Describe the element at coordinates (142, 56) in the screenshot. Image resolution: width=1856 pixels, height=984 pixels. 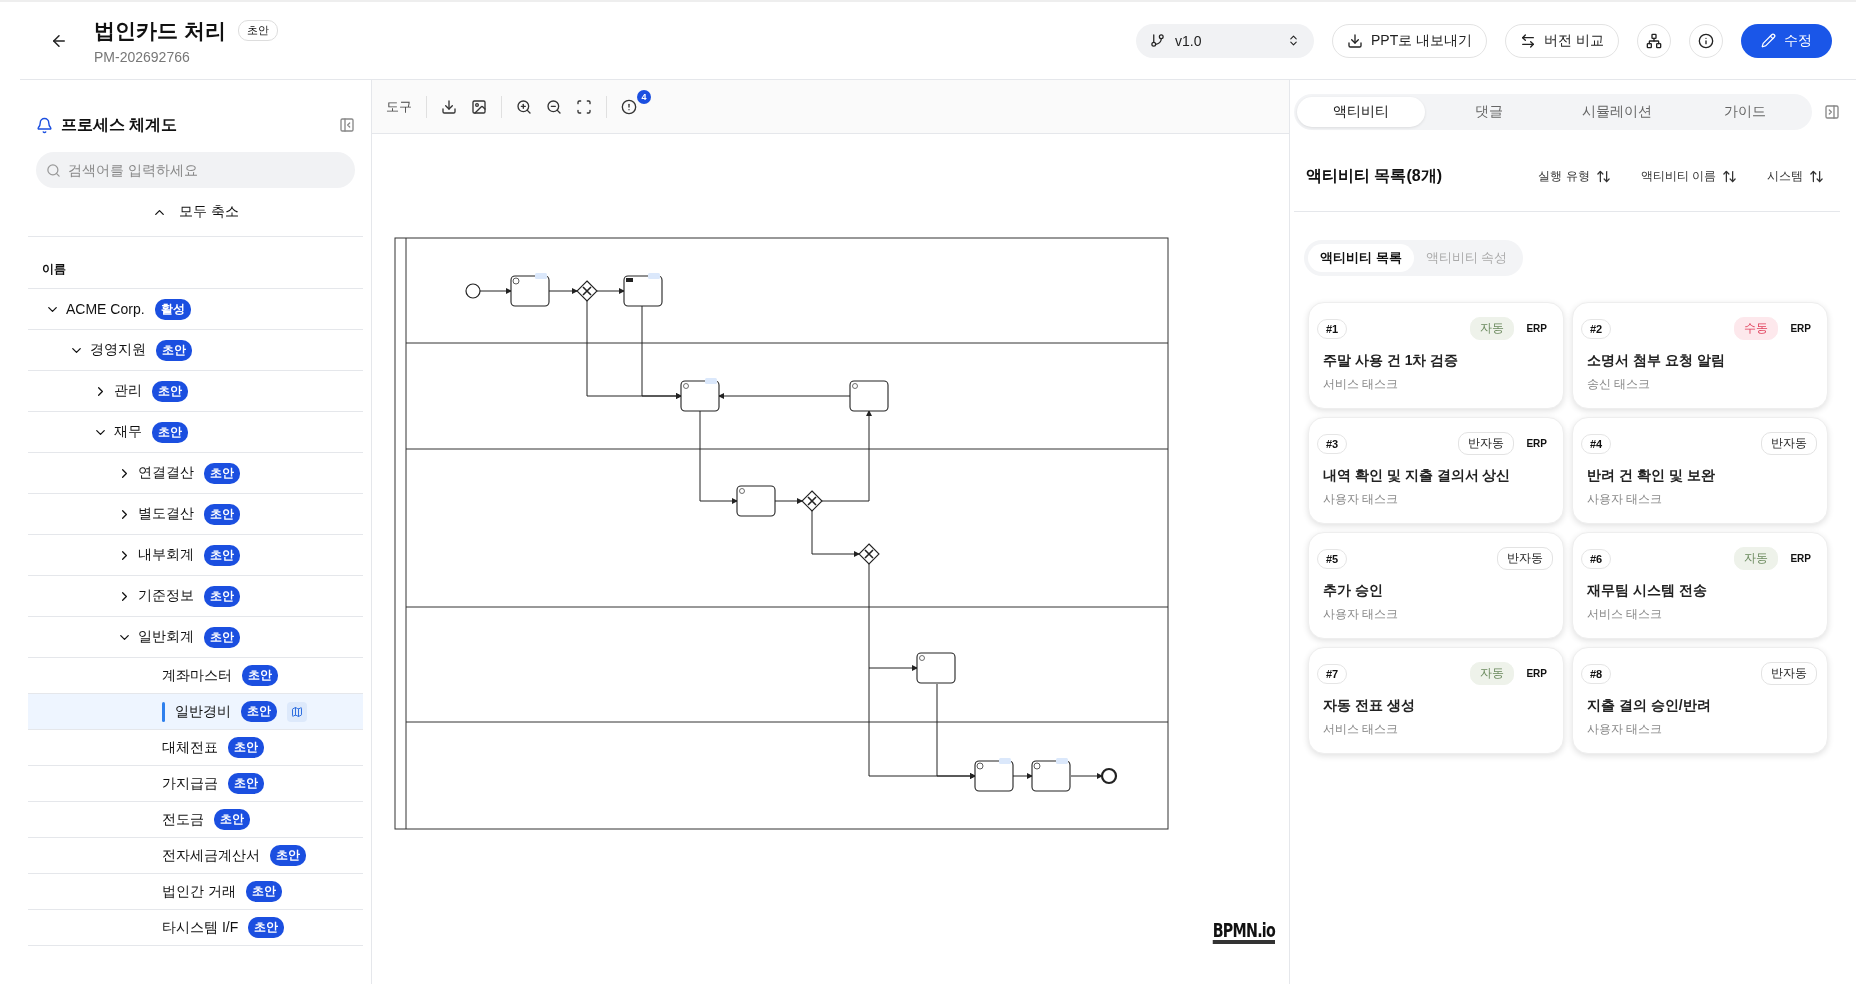
I see `process-code: PM-202692766` at that location.